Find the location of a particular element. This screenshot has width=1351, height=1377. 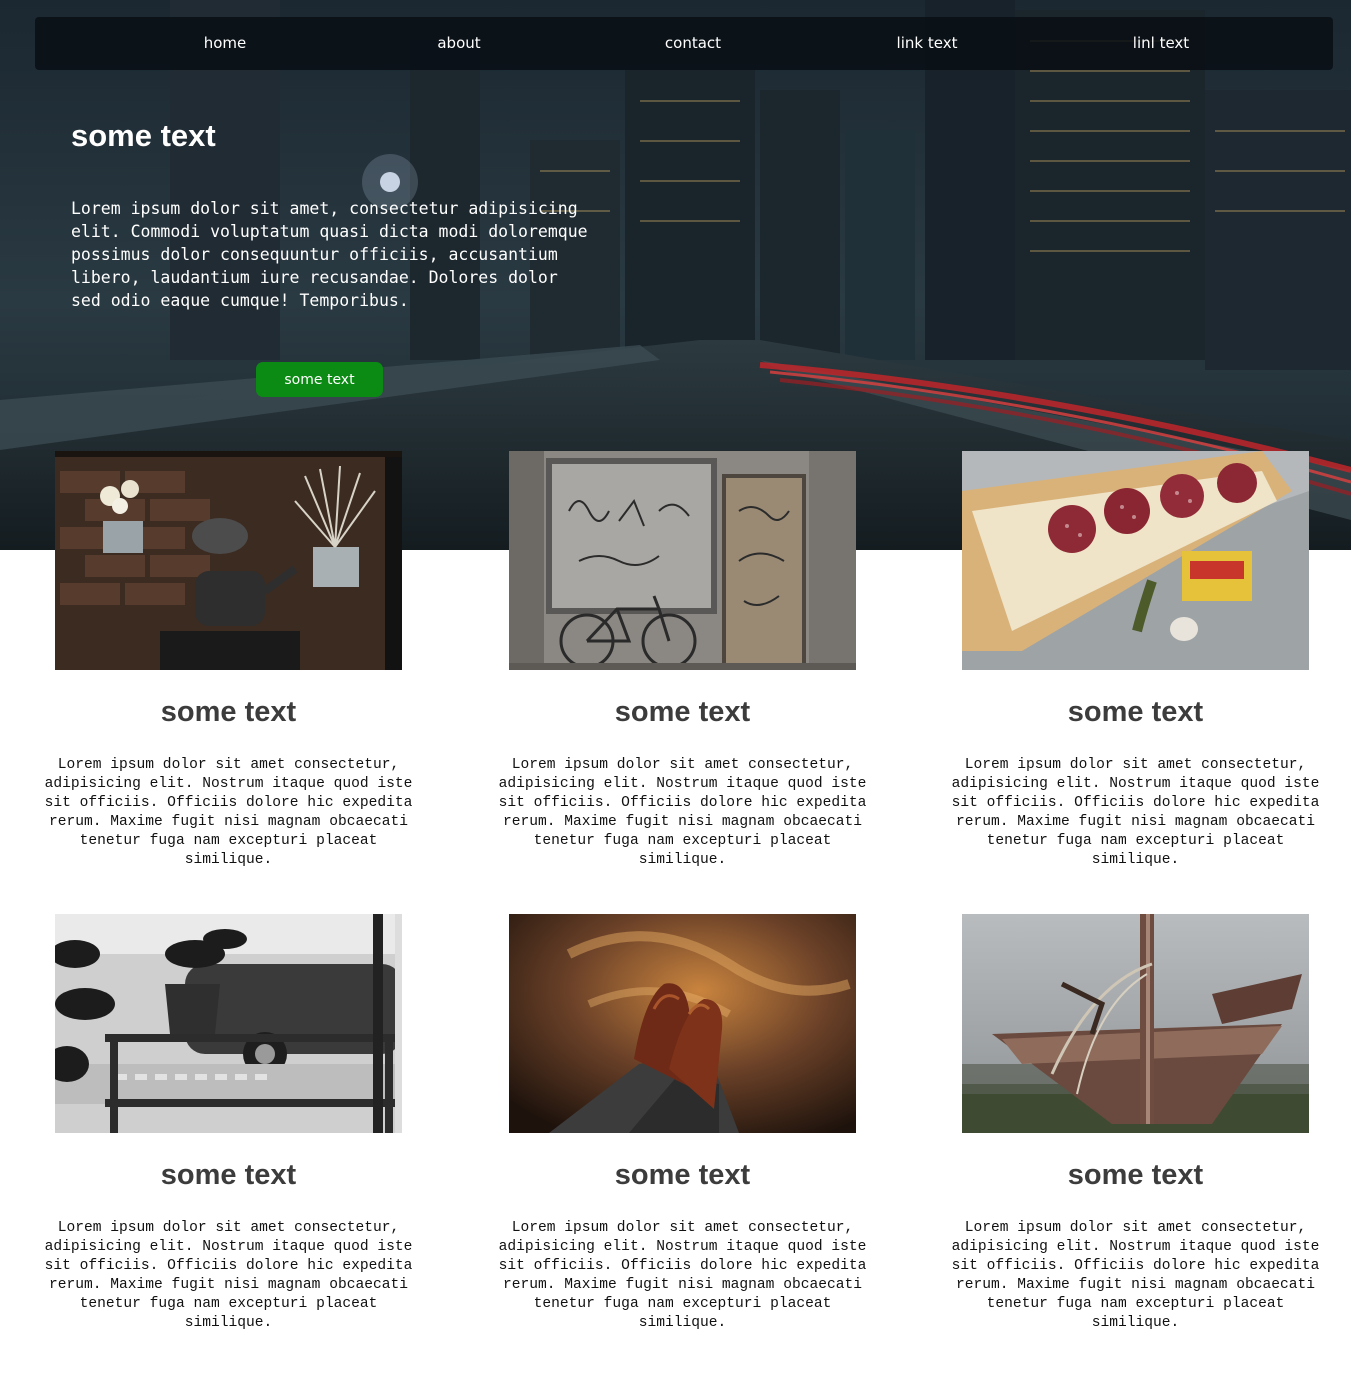

top-navigation-bar: home about contact link text linl text is located at coordinates (684, 43).